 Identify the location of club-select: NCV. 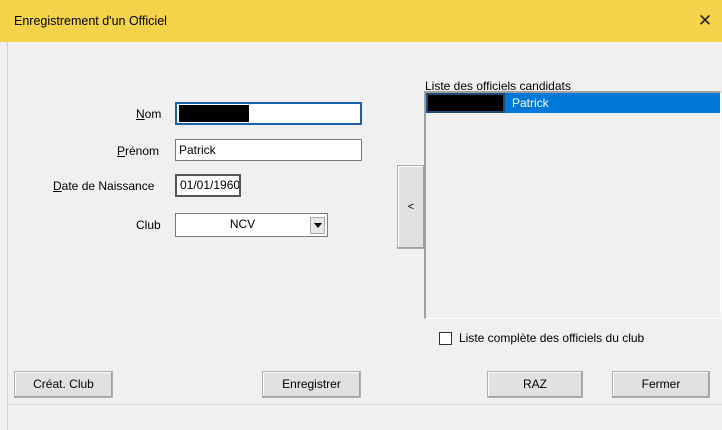
(251, 225).